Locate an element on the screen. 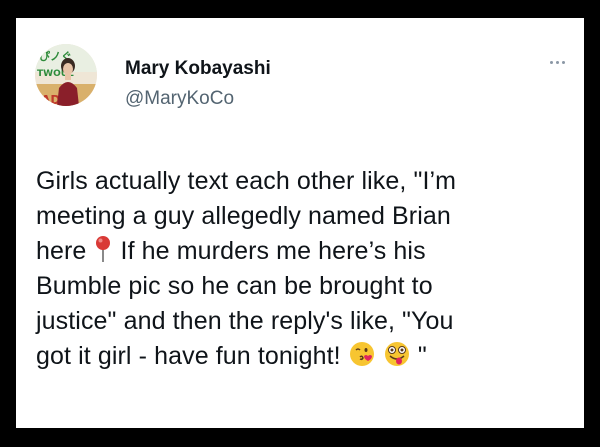  tweet-text-line: got it girl - have fun tonight! " is located at coordinates (231, 355).